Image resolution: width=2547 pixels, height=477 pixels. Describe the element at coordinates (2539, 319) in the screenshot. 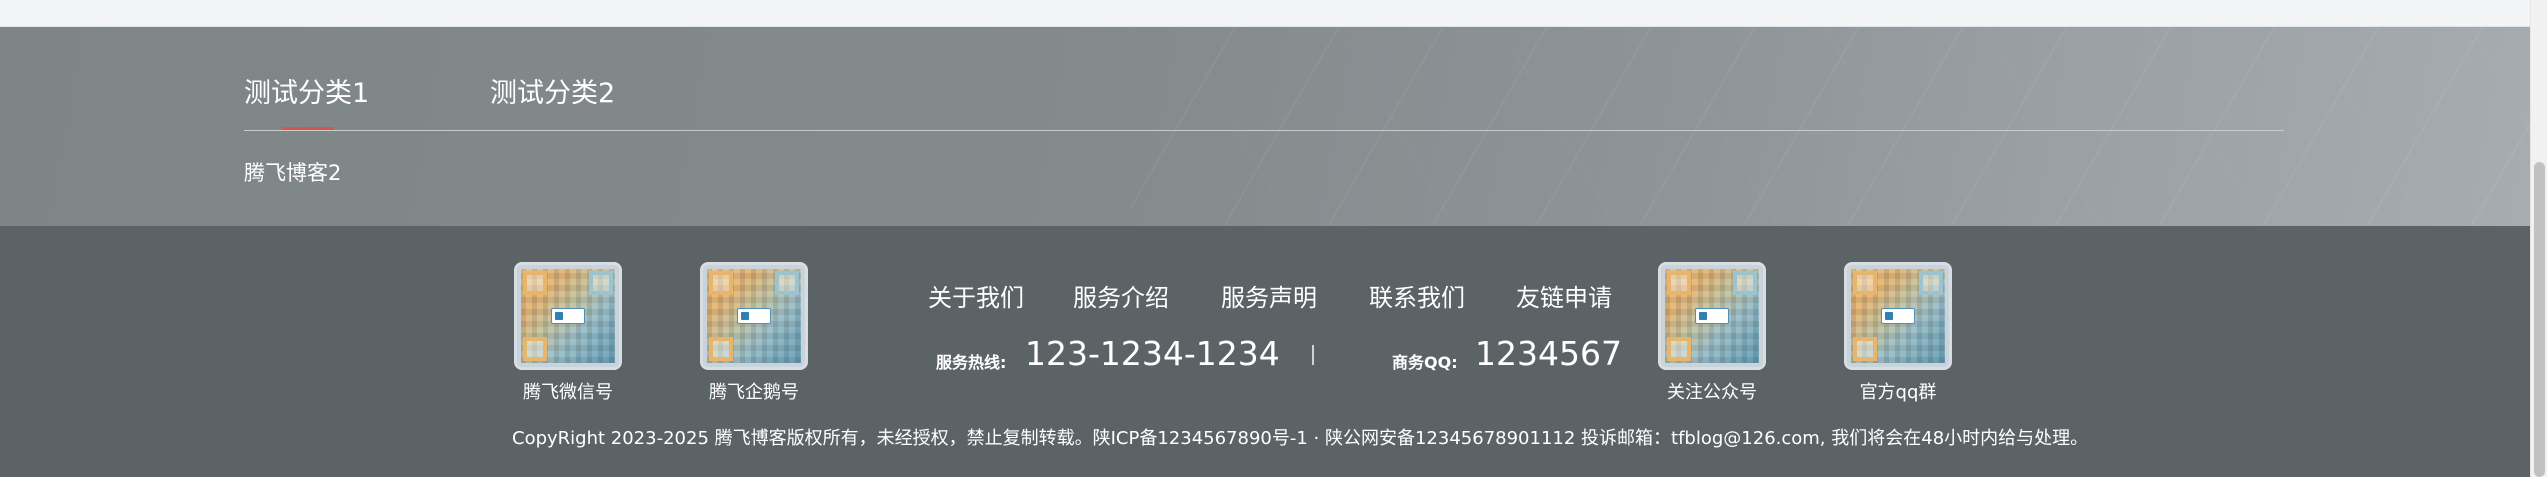

I see `scrollbar-thumb` at that location.